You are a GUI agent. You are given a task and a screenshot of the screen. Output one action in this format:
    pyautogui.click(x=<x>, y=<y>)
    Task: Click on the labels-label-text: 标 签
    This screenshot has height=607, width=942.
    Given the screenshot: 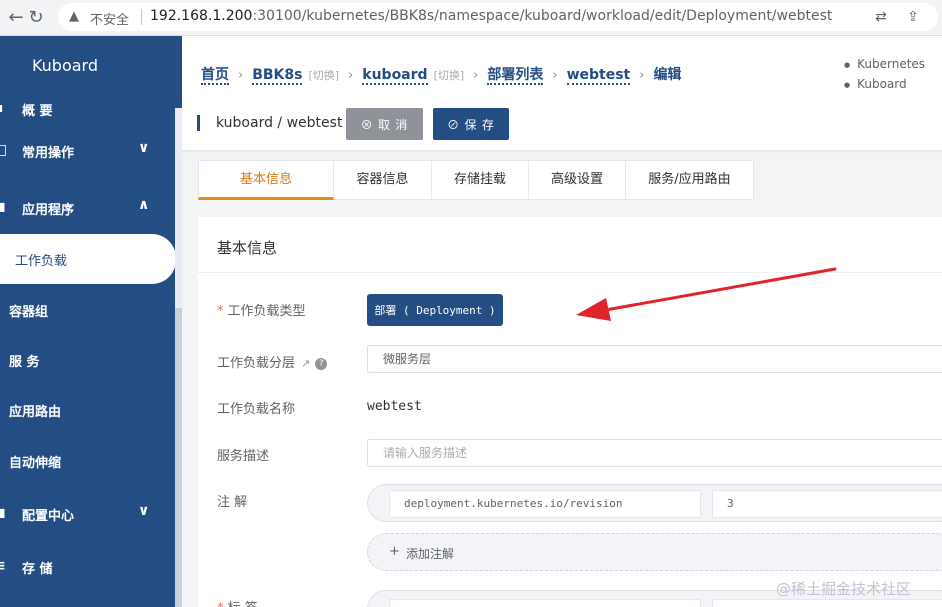 What is the action you would take?
    pyautogui.click(x=243, y=604)
    